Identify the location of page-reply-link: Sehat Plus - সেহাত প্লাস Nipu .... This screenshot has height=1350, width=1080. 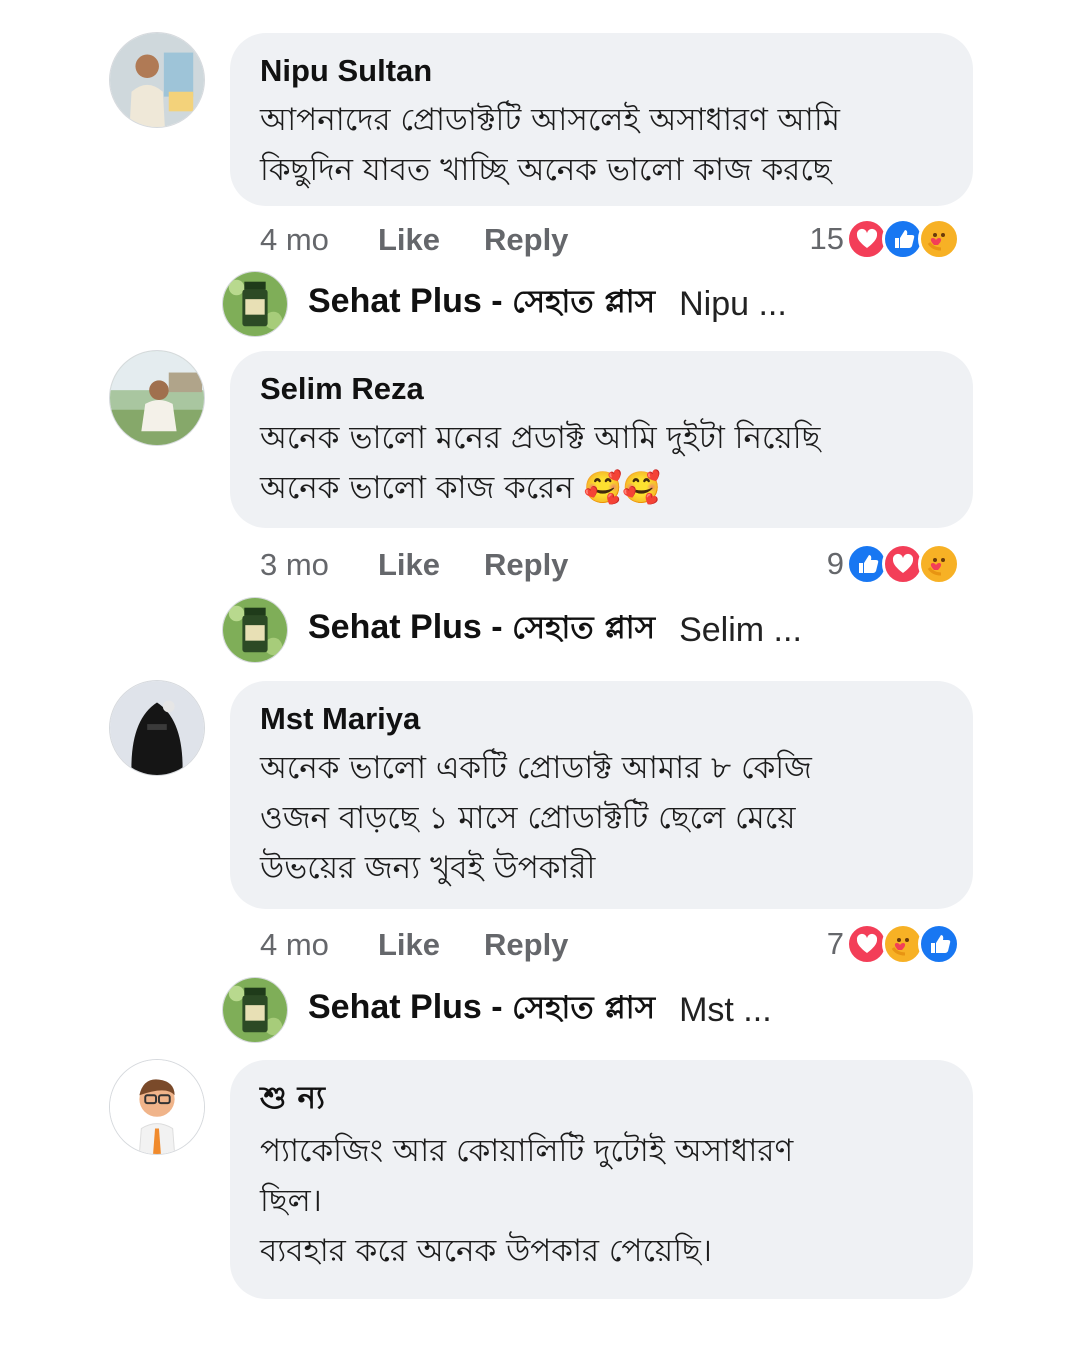
(504, 304).